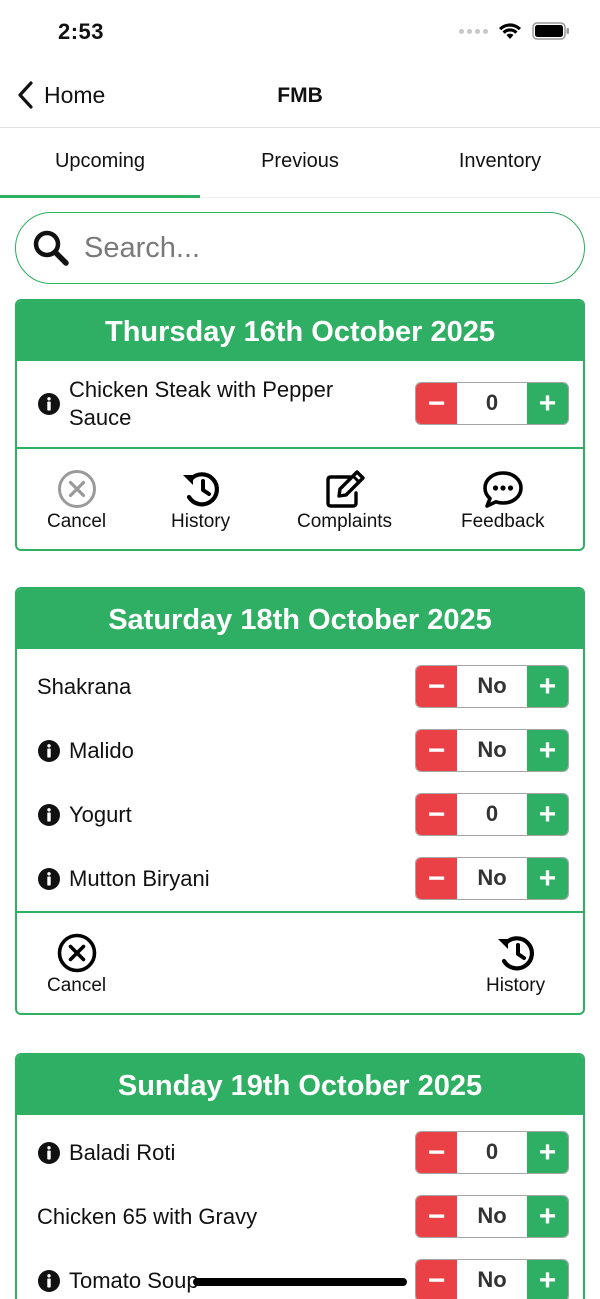  What do you see at coordinates (84, 686) in the screenshot?
I see `menu-item-name: Shakrana` at bounding box center [84, 686].